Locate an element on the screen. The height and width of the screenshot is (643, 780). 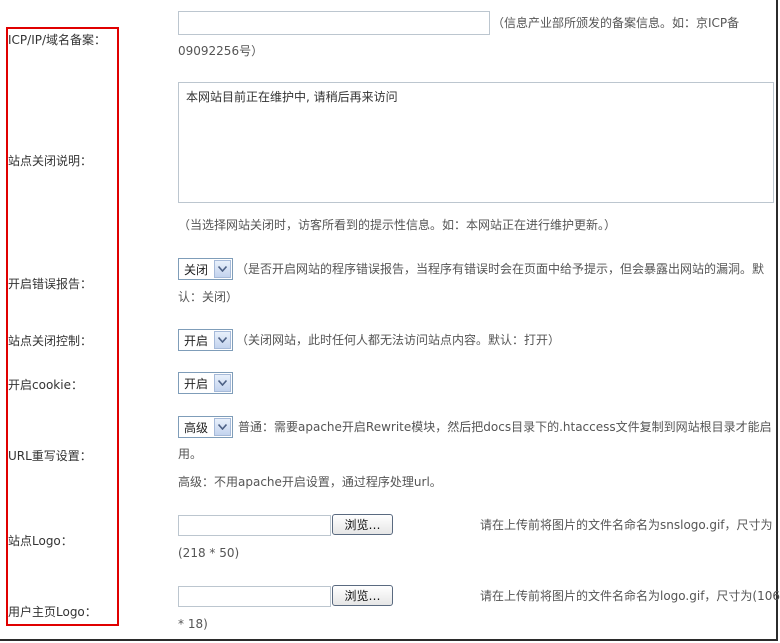
icp-label: ICP/IP/域名备案： is located at coordinates (57, 40).